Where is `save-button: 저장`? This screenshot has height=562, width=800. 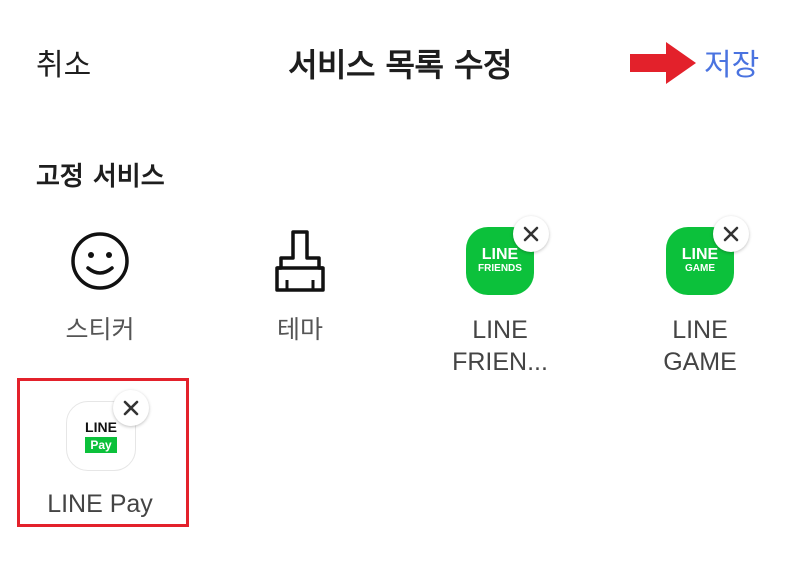
save-button: 저장 is located at coordinates (731, 62).